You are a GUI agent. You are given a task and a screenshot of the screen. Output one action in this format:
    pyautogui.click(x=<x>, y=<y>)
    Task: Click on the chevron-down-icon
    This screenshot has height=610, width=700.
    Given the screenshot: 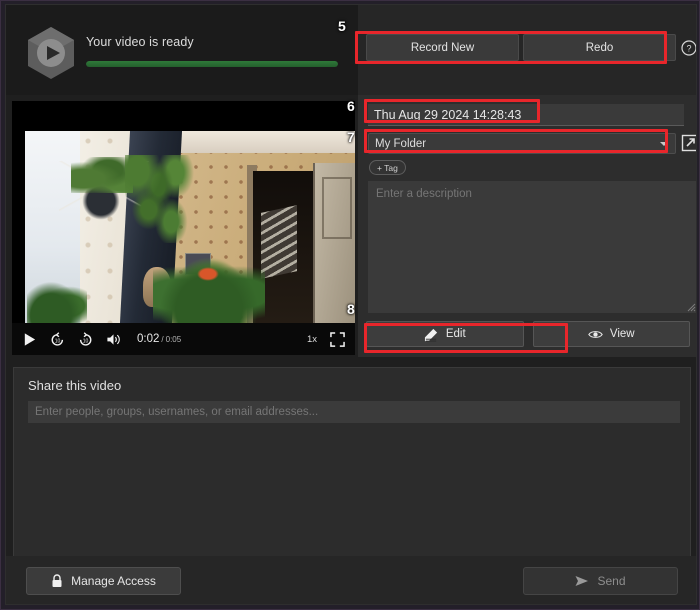 What is the action you would take?
    pyautogui.click(x=664, y=143)
    